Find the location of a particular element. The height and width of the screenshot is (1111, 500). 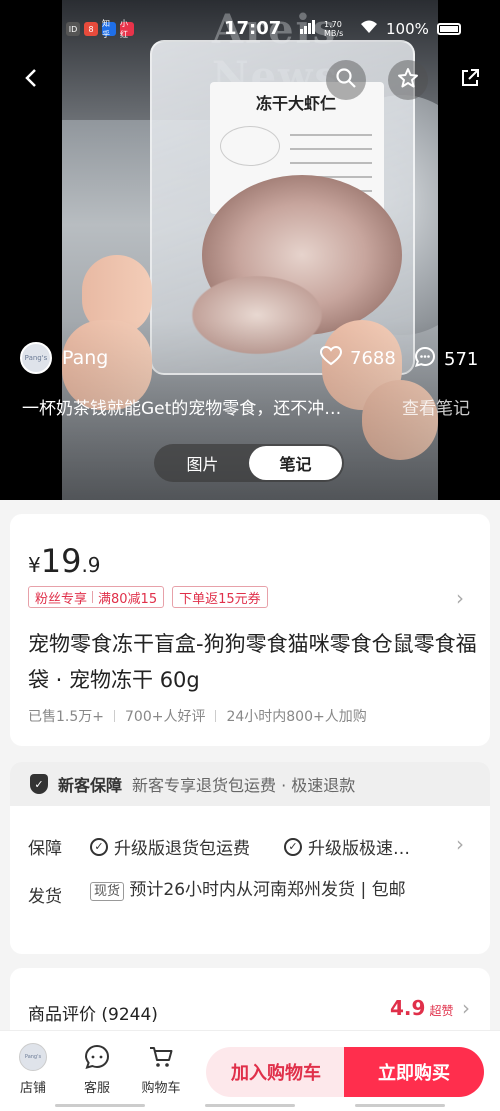

likes-button: 7688 is located at coordinates (357, 358).